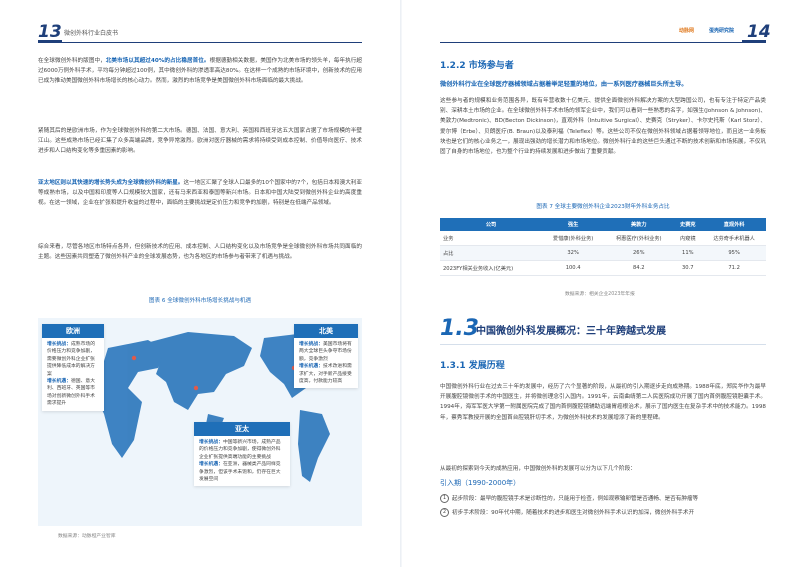  Describe the element at coordinates (50, 32) in the screenshot. I see `left-page-number: 13` at that location.